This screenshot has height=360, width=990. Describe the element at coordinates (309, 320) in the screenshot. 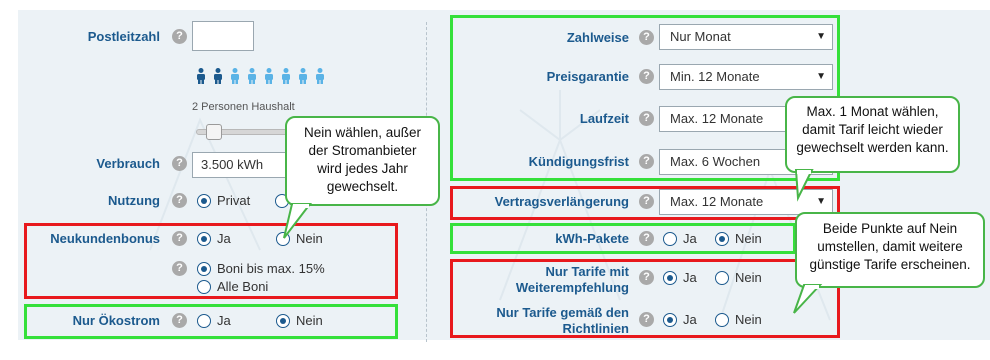

I see `oekostrom-nein-label: Nein` at that location.